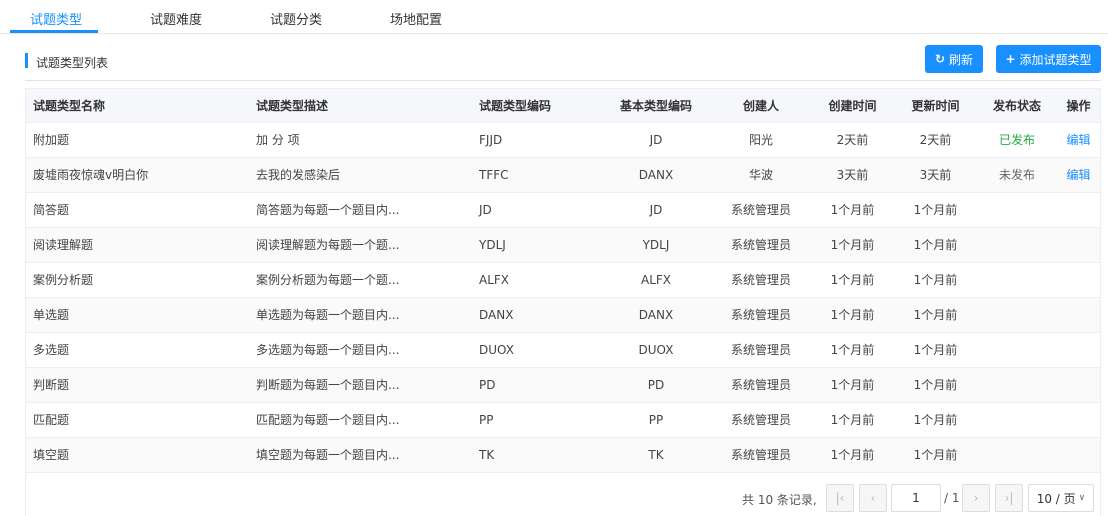  Describe the element at coordinates (137, 210) in the screenshot. I see `cell-name: 简答题` at that location.